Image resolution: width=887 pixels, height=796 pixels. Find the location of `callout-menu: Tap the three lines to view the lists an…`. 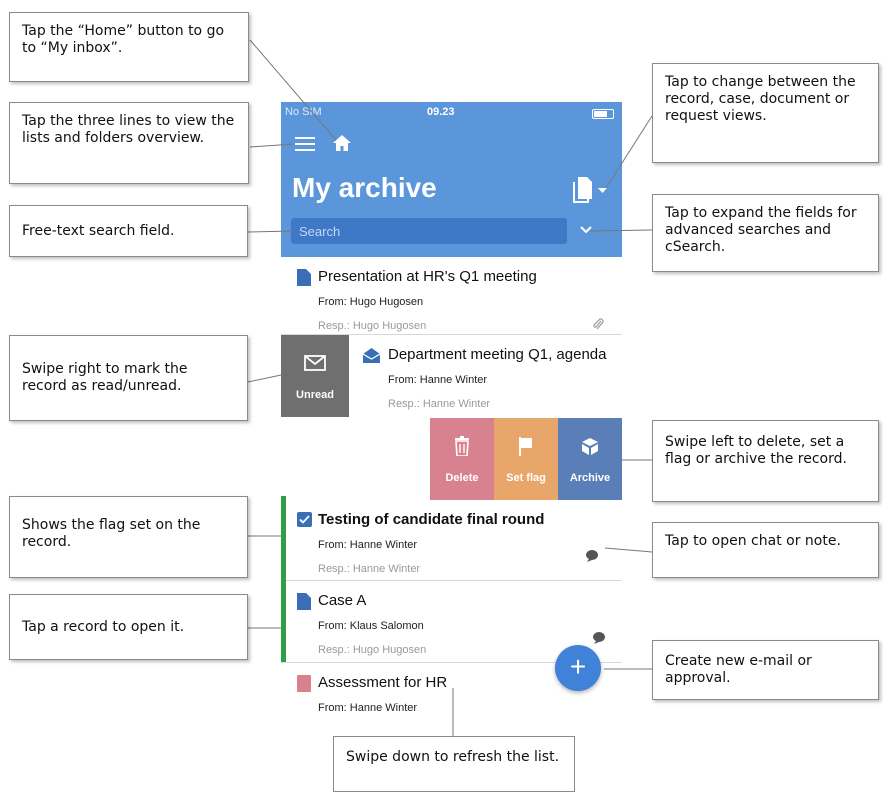

callout-menu: Tap the three lines to view the lists an… is located at coordinates (129, 143).